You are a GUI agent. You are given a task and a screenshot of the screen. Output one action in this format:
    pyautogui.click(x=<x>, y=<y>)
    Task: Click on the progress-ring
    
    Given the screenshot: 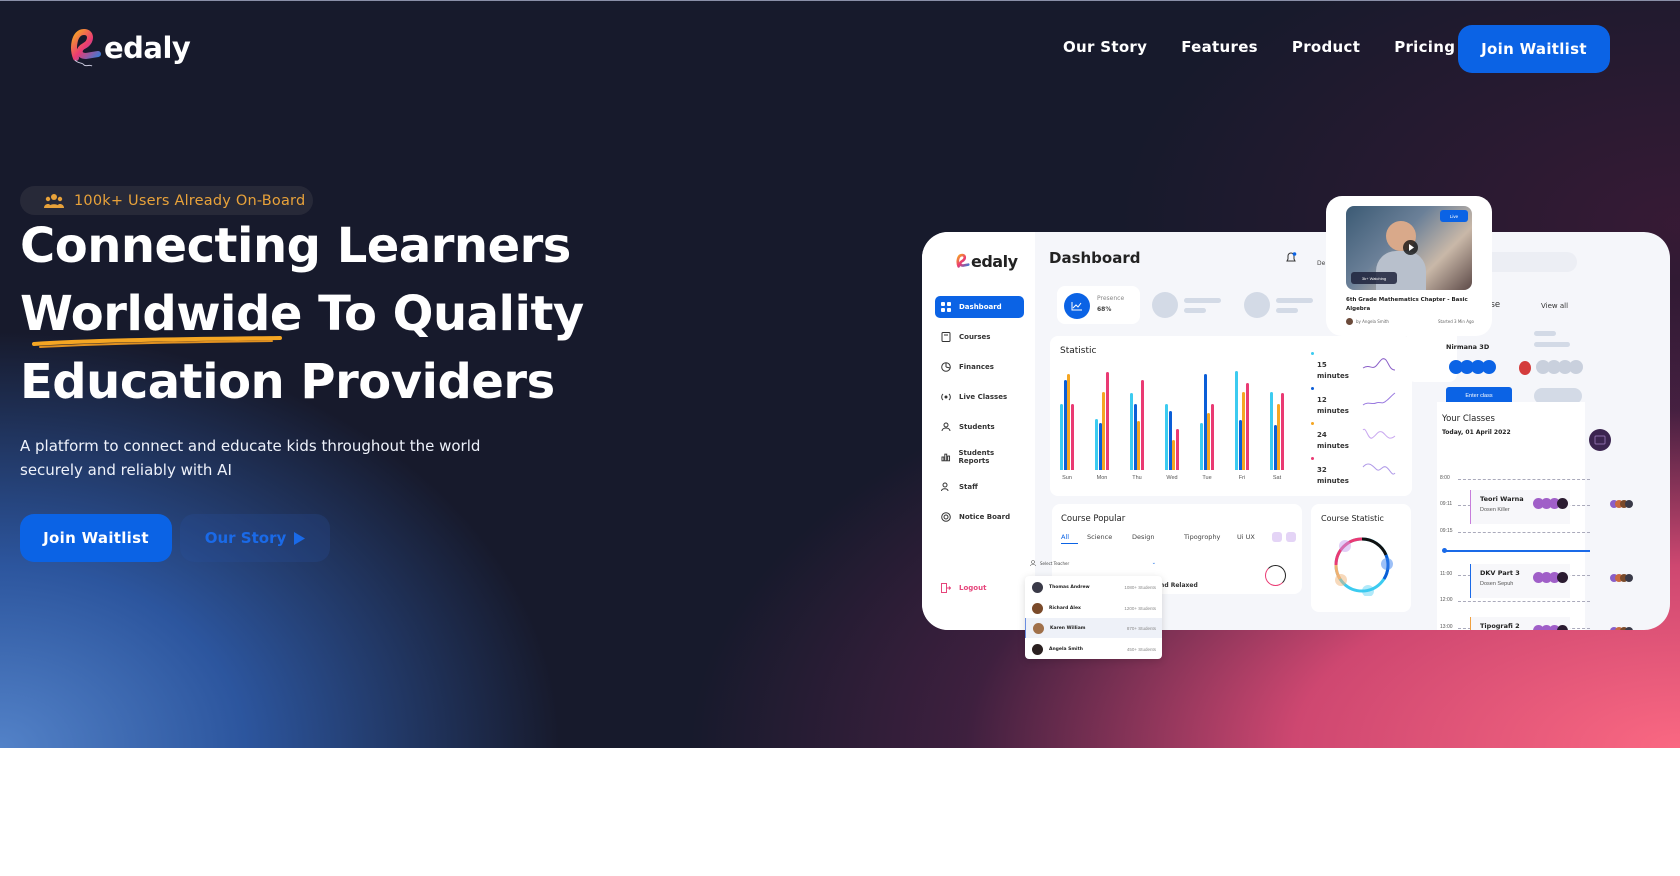 What is the action you would take?
    pyautogui.click(x=1275, y=575)
    